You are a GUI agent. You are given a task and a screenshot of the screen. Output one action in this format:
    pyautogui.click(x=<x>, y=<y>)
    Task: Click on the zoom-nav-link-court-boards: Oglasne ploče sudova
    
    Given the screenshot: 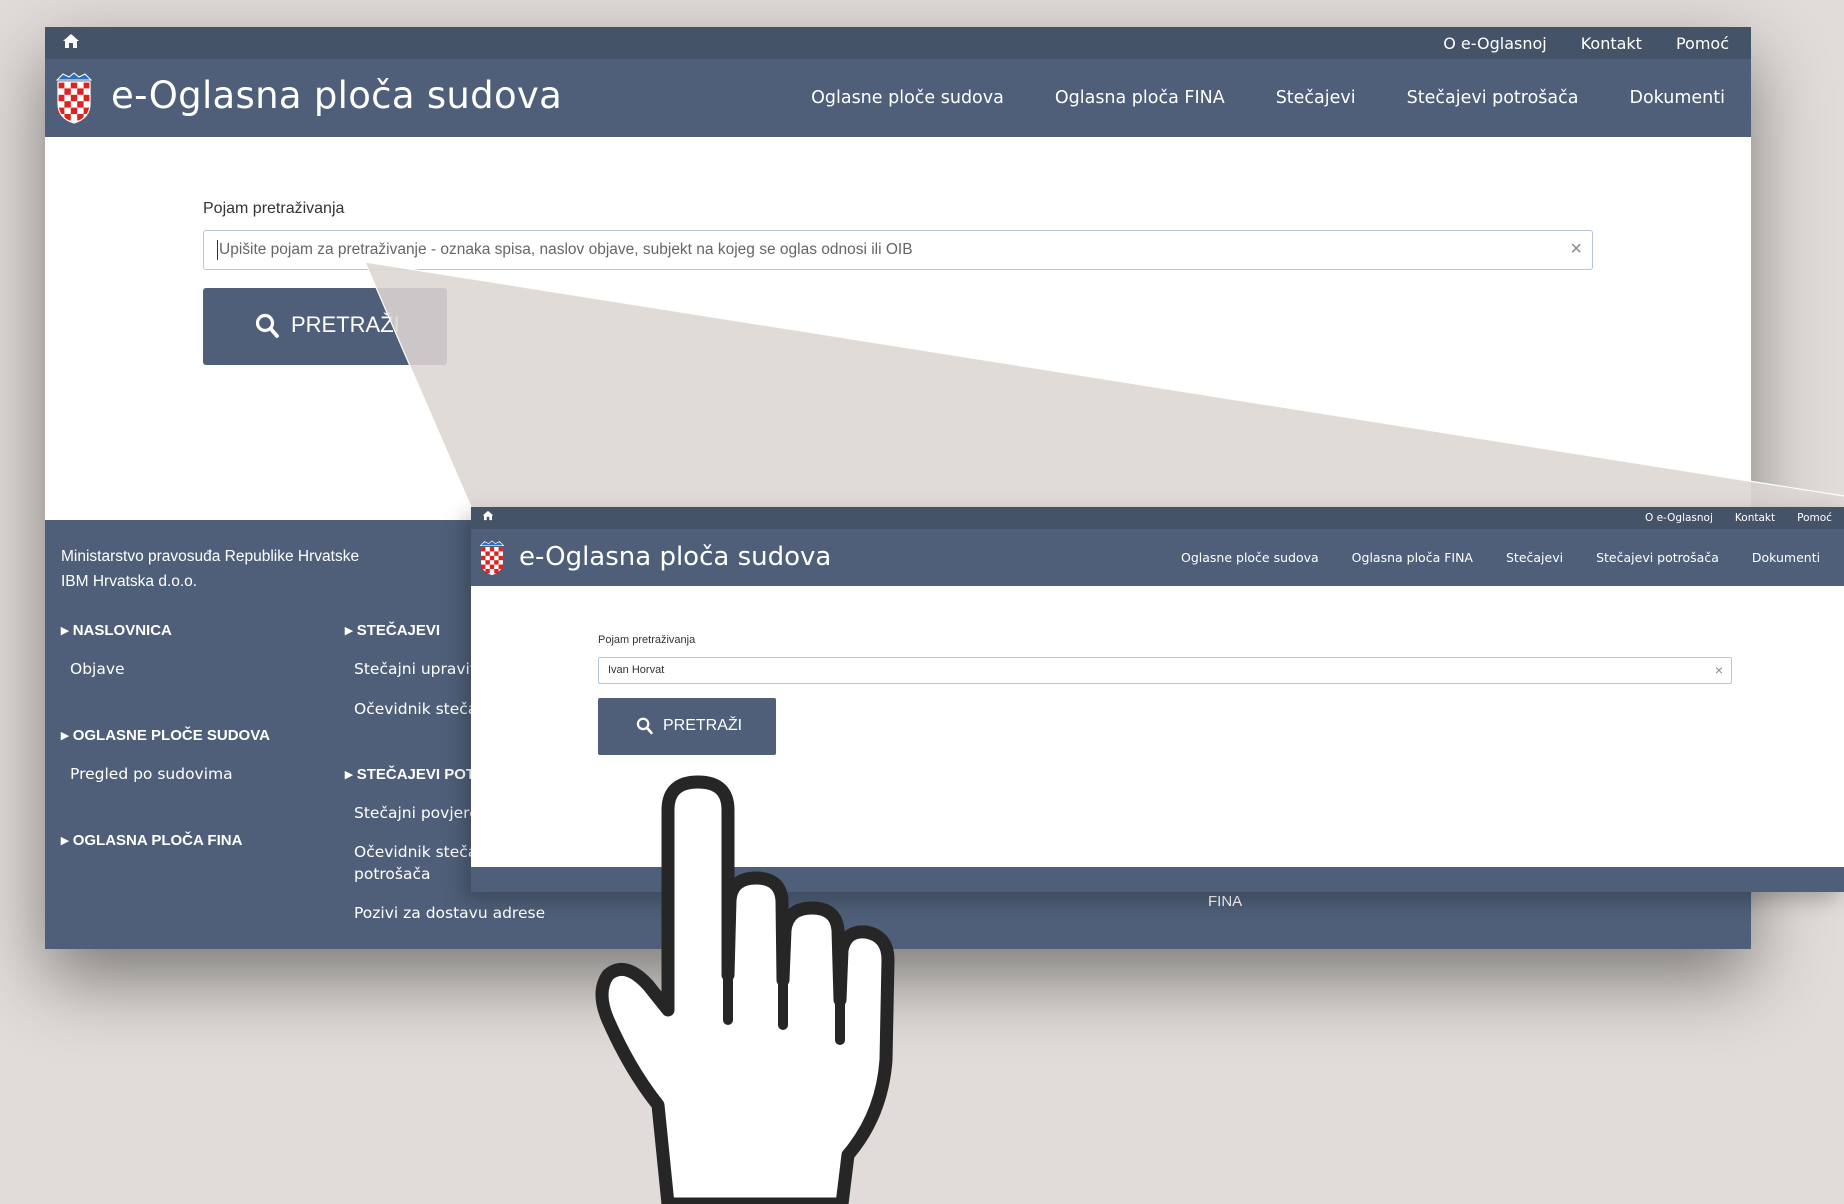 What is the action you would take?
    pyautogui.click(x=1250, y=557)
    